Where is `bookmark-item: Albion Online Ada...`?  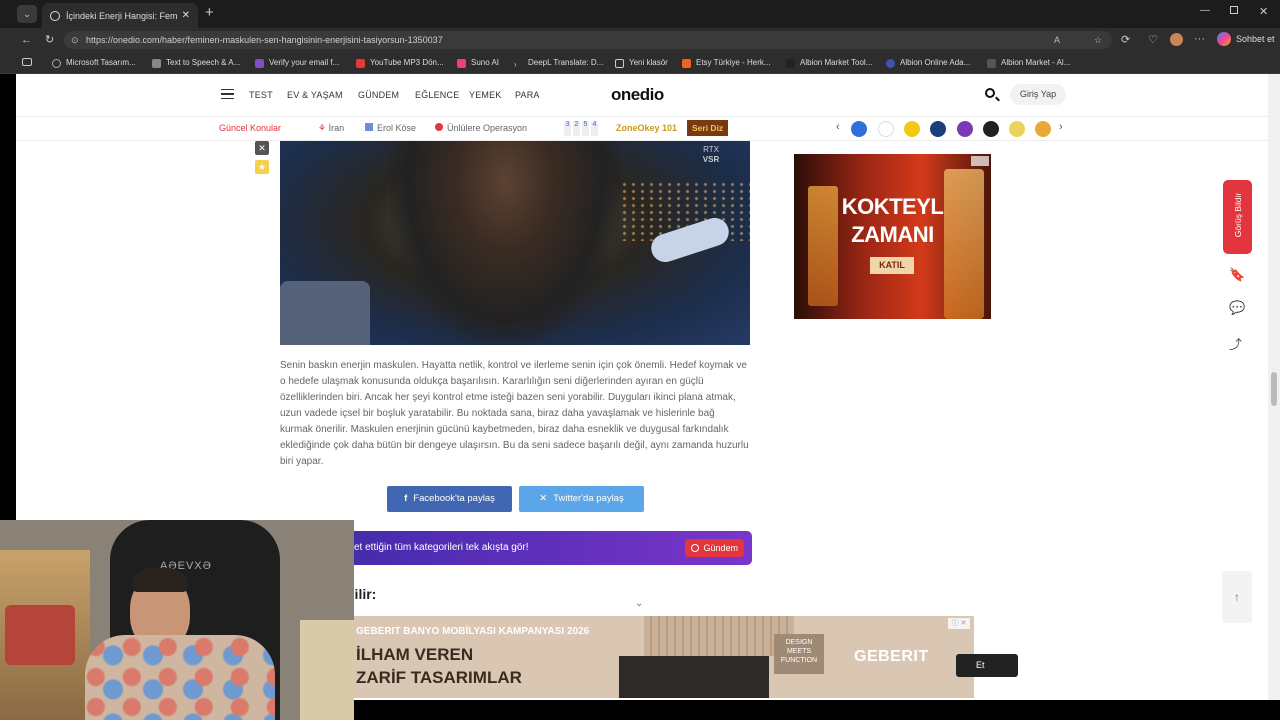
bookmark-item: Albion Online Ada... is located at coordinates (928, 63).